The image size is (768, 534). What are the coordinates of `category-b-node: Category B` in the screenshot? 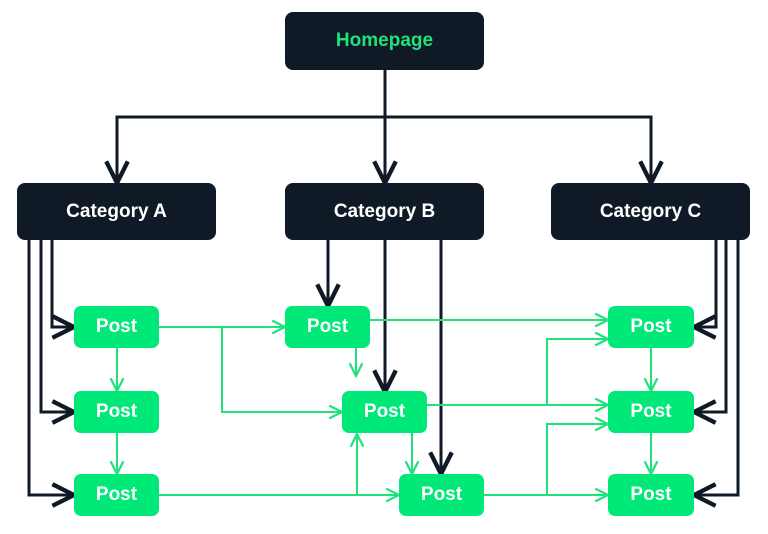 It's located at (384, 211).